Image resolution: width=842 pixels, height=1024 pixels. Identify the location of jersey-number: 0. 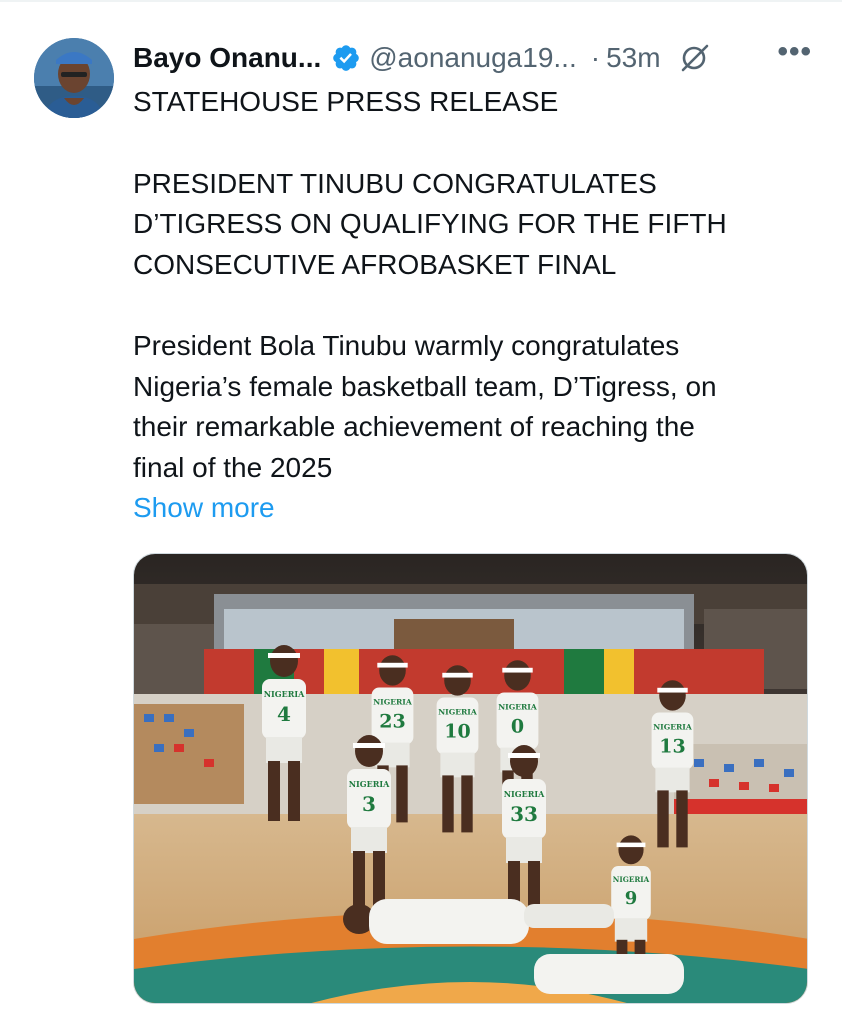
(517, 726).